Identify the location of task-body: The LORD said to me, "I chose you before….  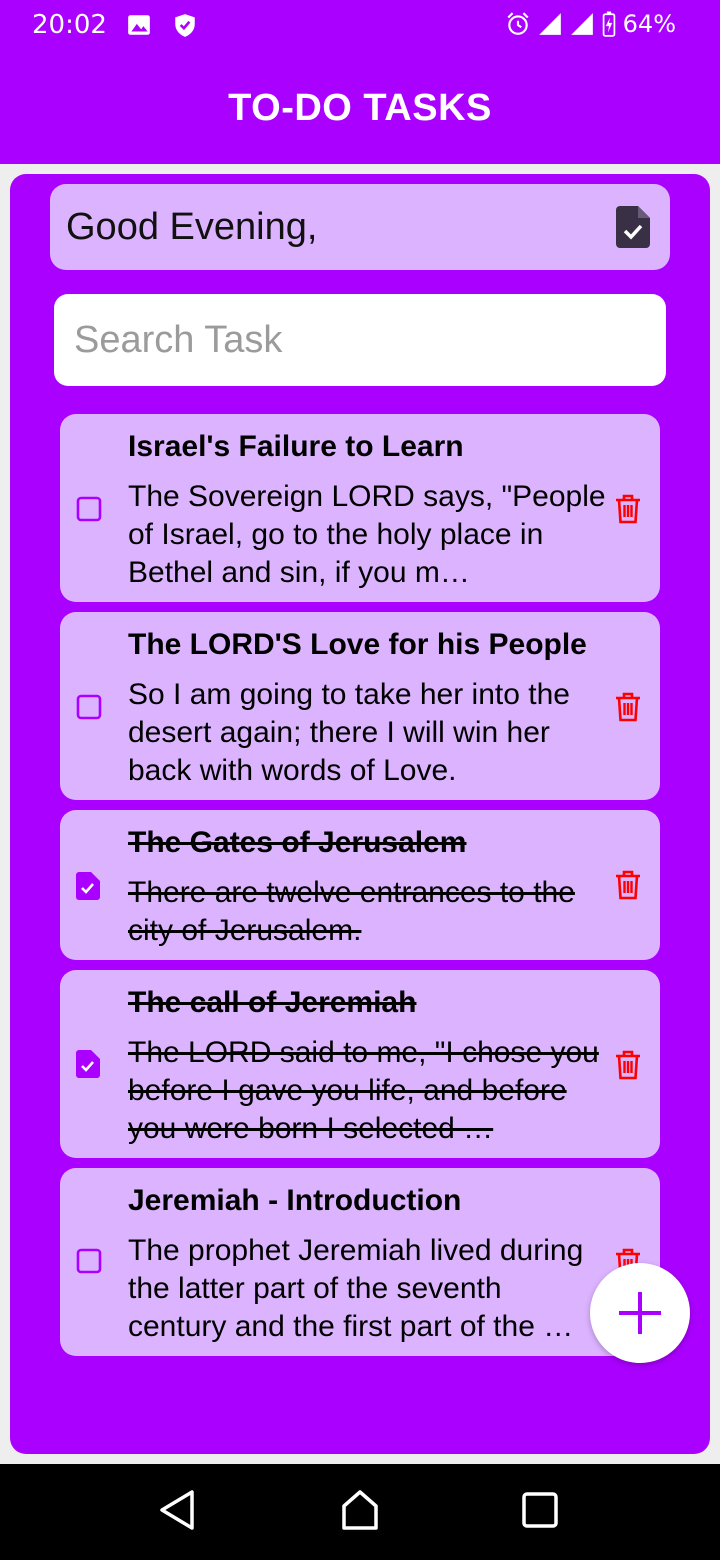
(363, 1090).